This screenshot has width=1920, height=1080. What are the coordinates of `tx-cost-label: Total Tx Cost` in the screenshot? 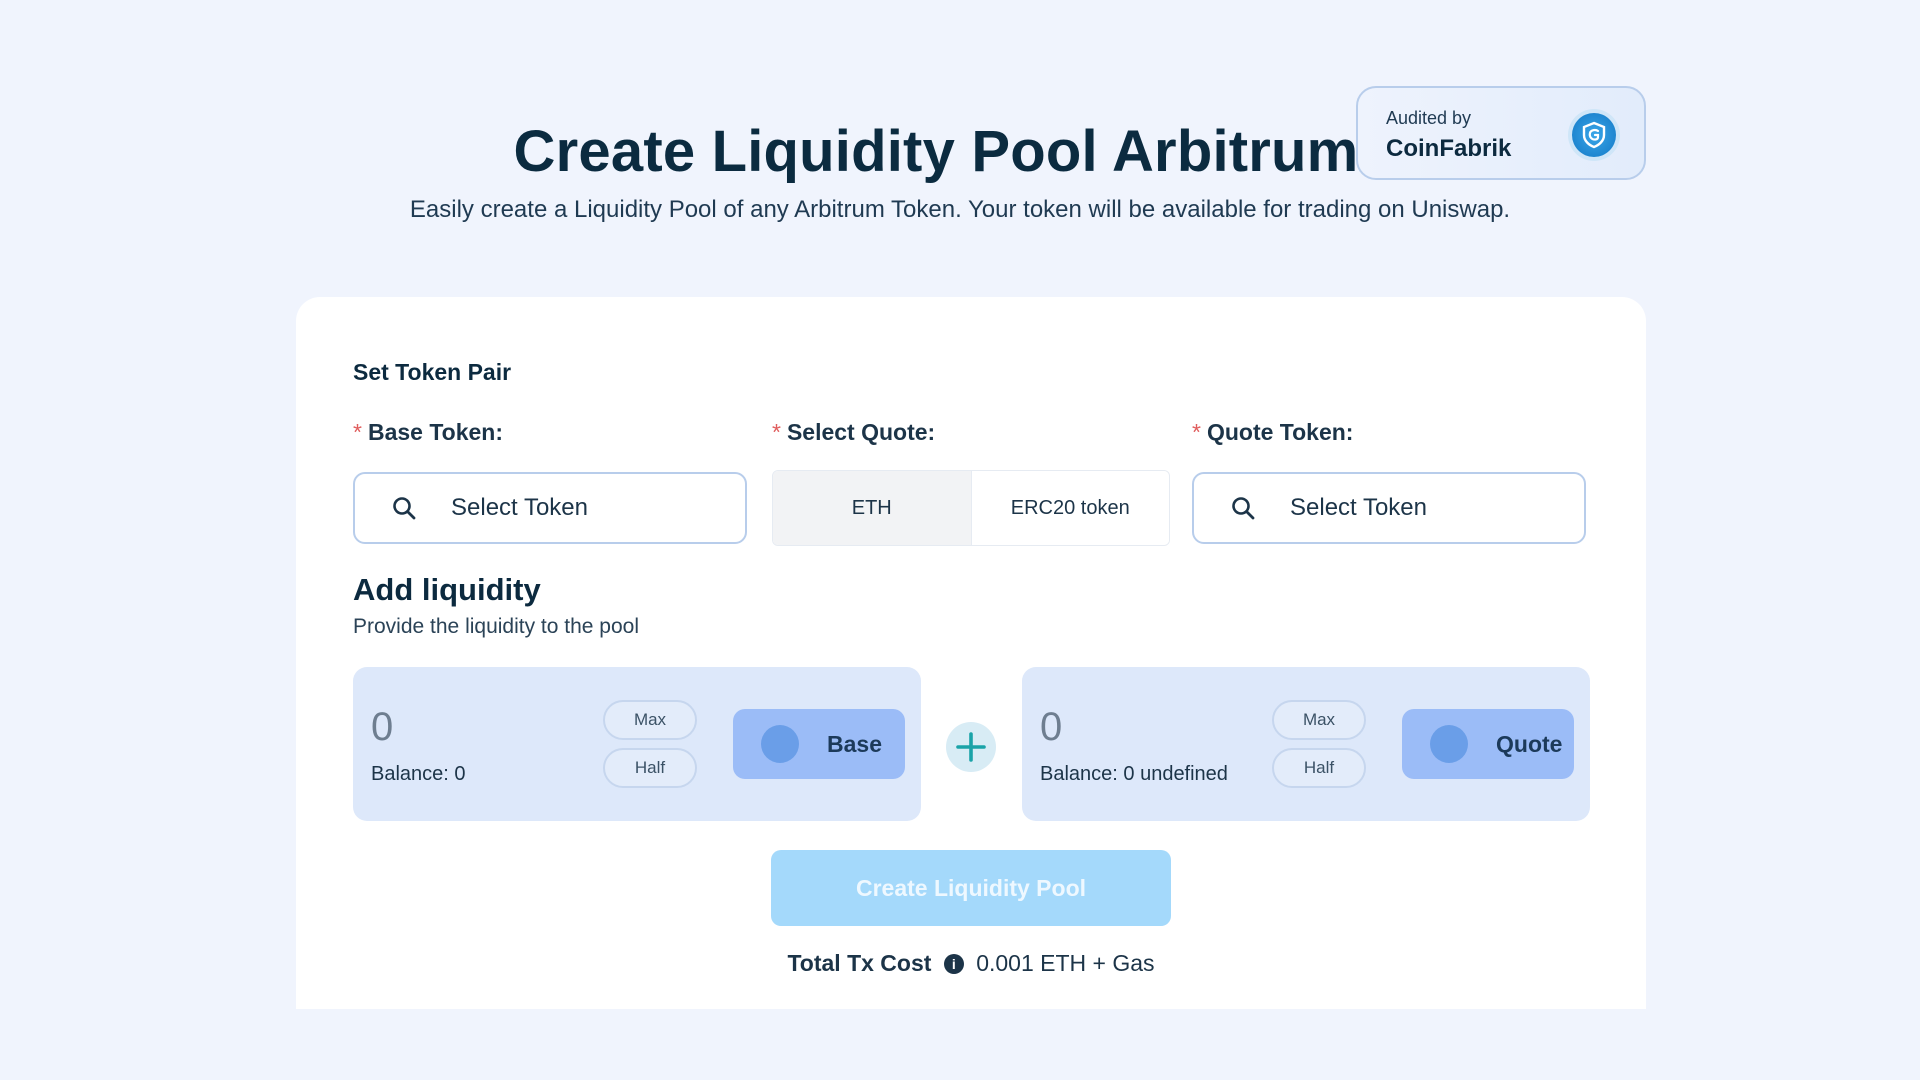 It's located at (859, 963).